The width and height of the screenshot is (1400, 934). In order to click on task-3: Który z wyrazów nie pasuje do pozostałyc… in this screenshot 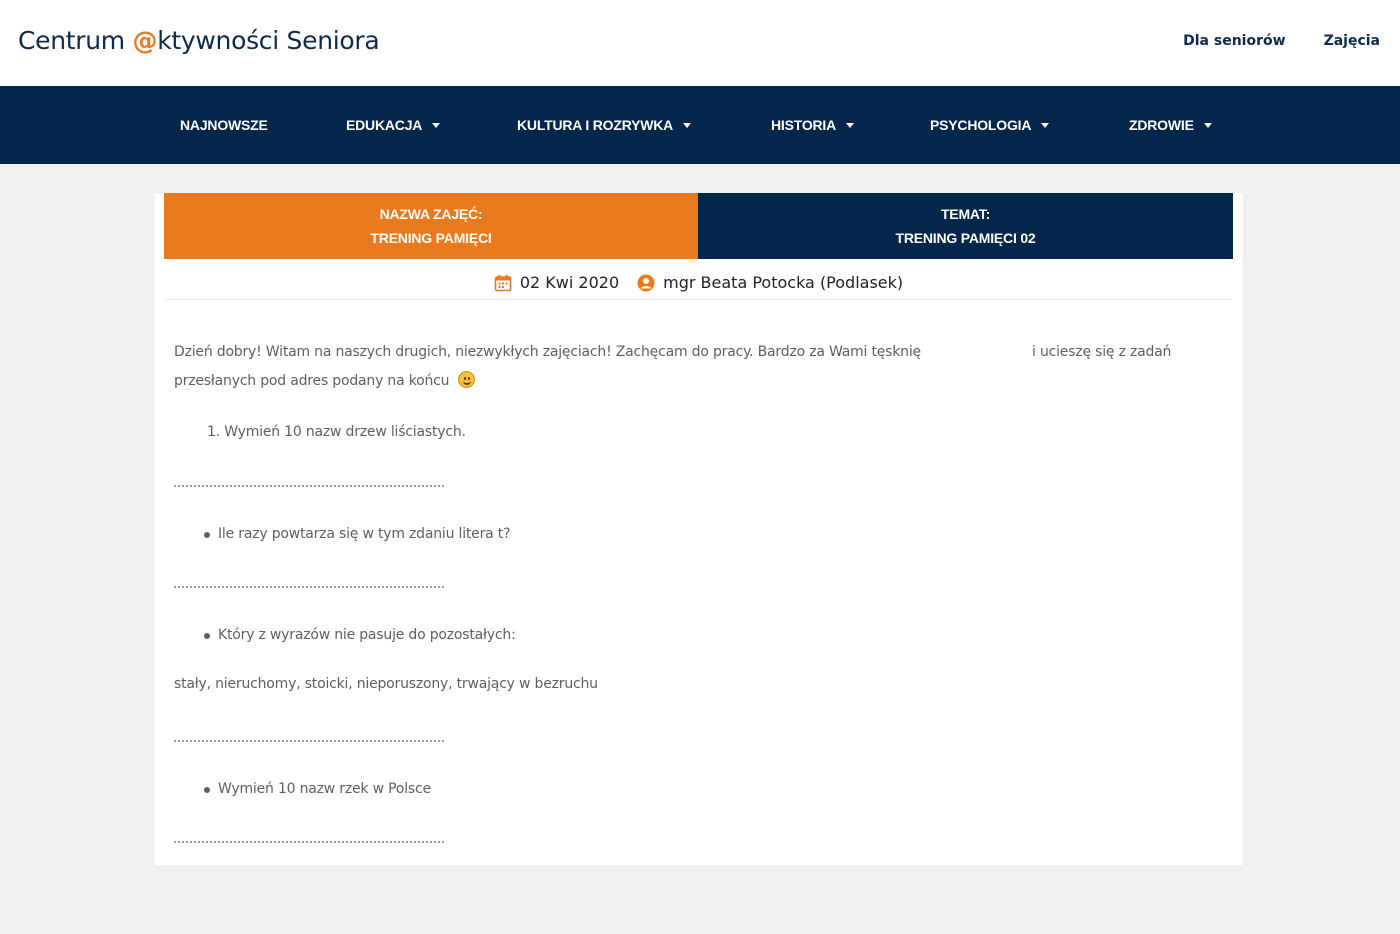, I will do `click(367, 635)`.